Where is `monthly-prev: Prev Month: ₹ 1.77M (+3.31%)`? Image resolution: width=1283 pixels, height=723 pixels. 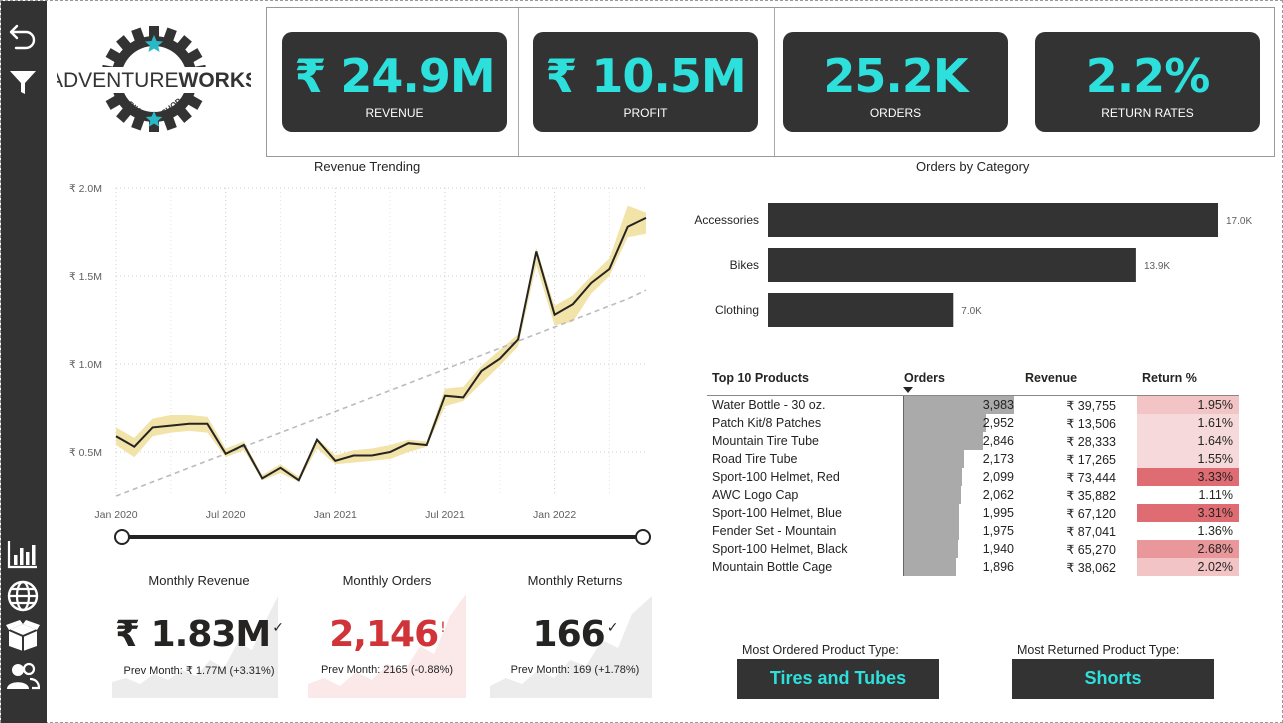 monthly-prev: Prev Month: ₹ 1.77M (+3.31%) is located at coordinates (199, 671).